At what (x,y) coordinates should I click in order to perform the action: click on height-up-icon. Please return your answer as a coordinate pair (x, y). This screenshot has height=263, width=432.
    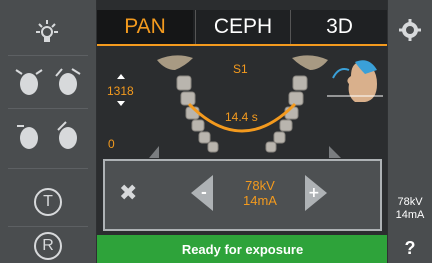
    Looking at the image, I should click on (121, 76).